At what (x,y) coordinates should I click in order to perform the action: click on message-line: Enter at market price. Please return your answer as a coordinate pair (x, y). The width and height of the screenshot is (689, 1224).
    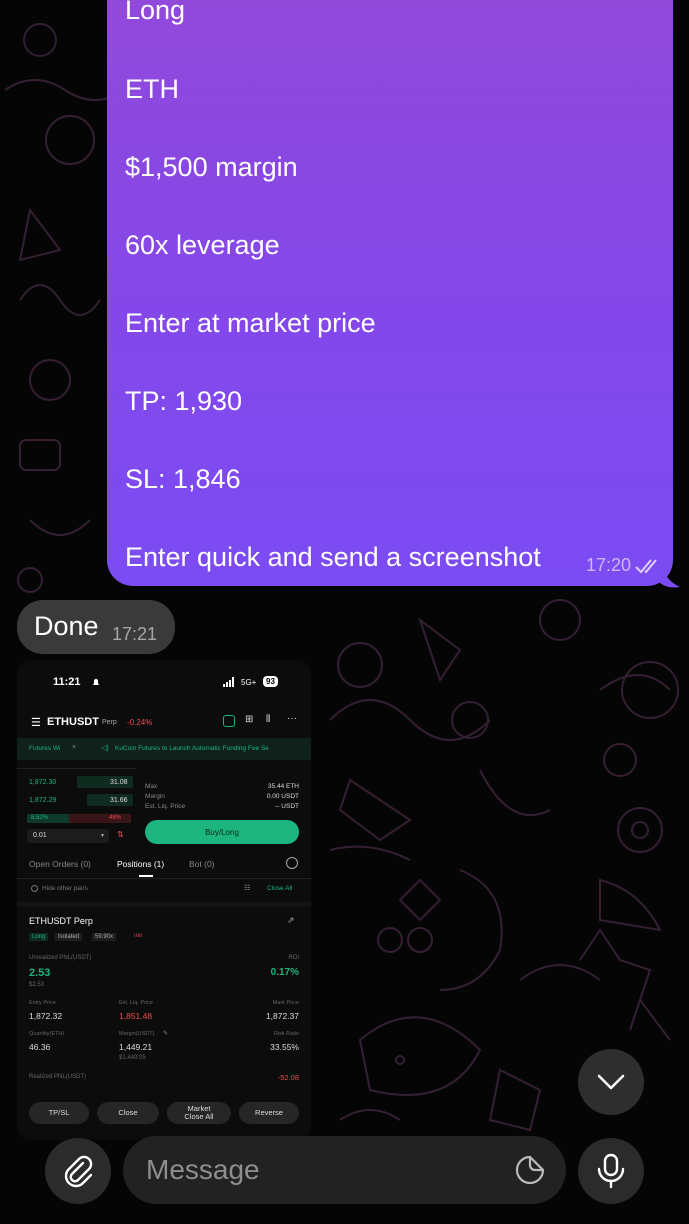
    Looking at the image, I should click on (250, 323).